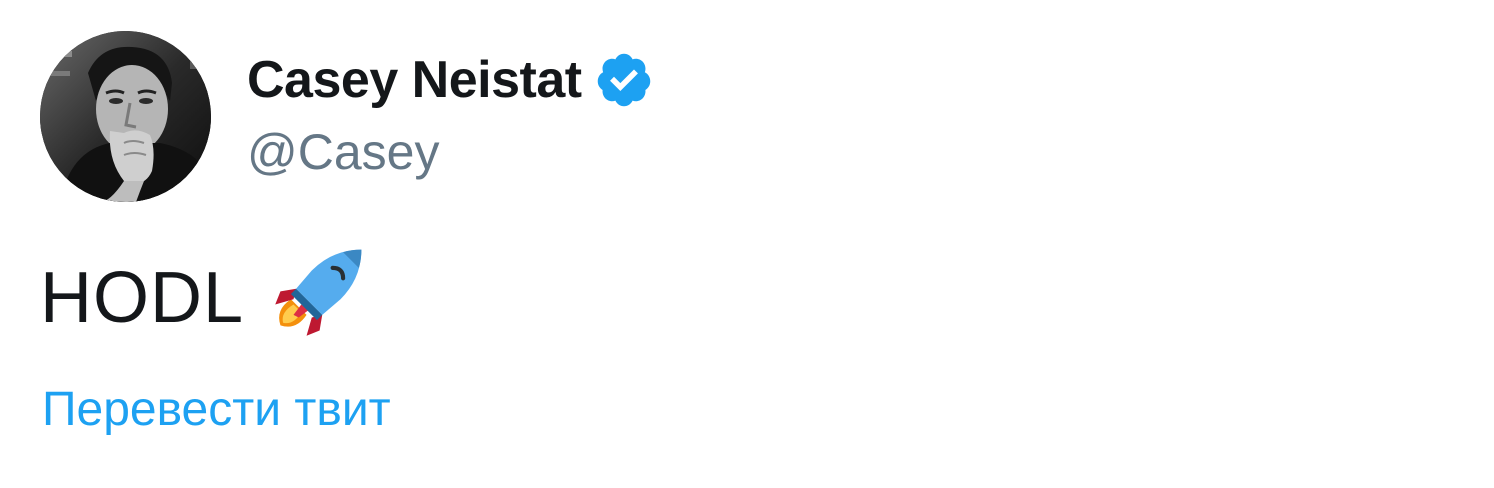 The image size is (1494, 488). I want to click on tweet-body: HODL, so click(202, 298).